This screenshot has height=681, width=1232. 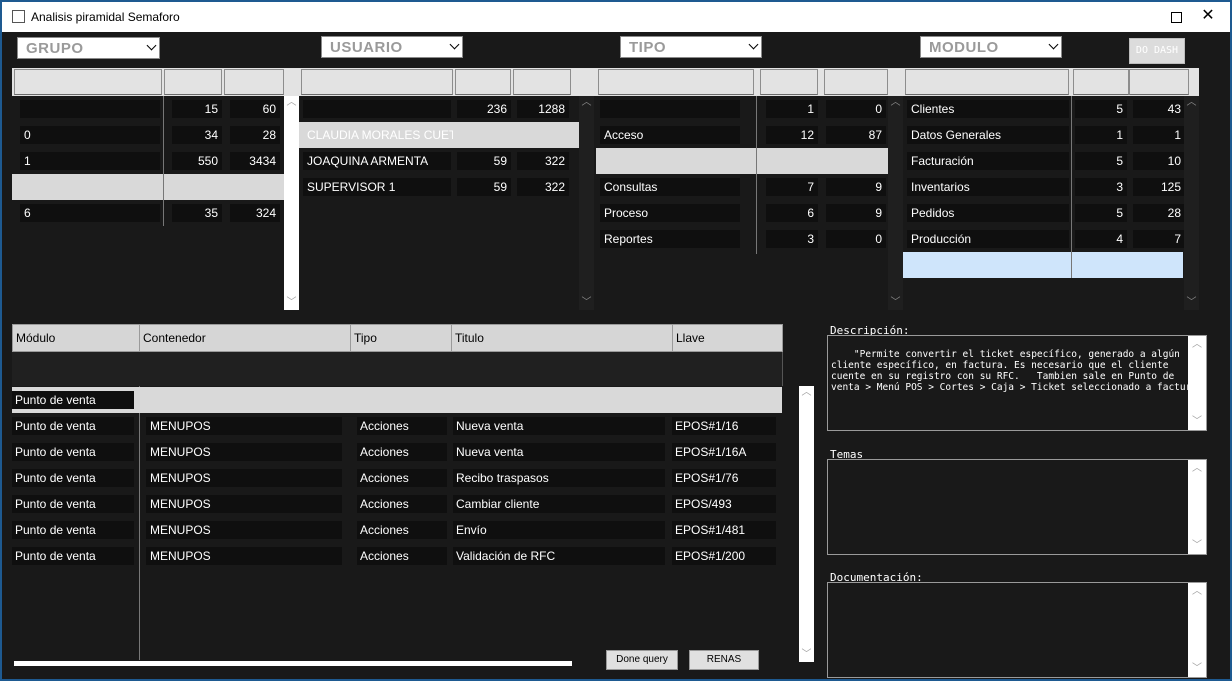 I want to click on table-row: 1 550 3434, so click(x=155, y=161).